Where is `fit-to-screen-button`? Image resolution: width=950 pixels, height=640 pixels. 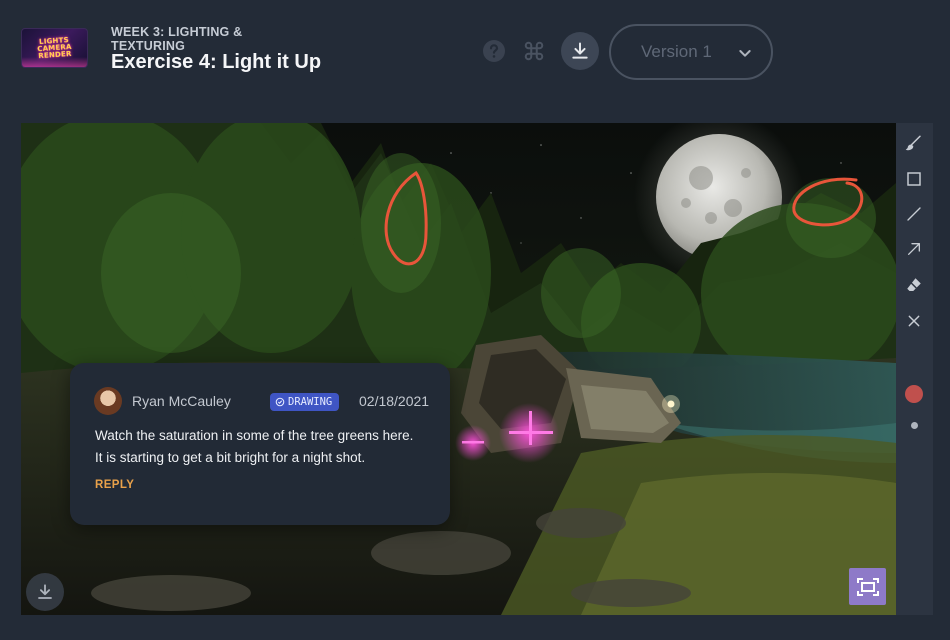
fit-to-screen-button is located at coordinates (867, 586).